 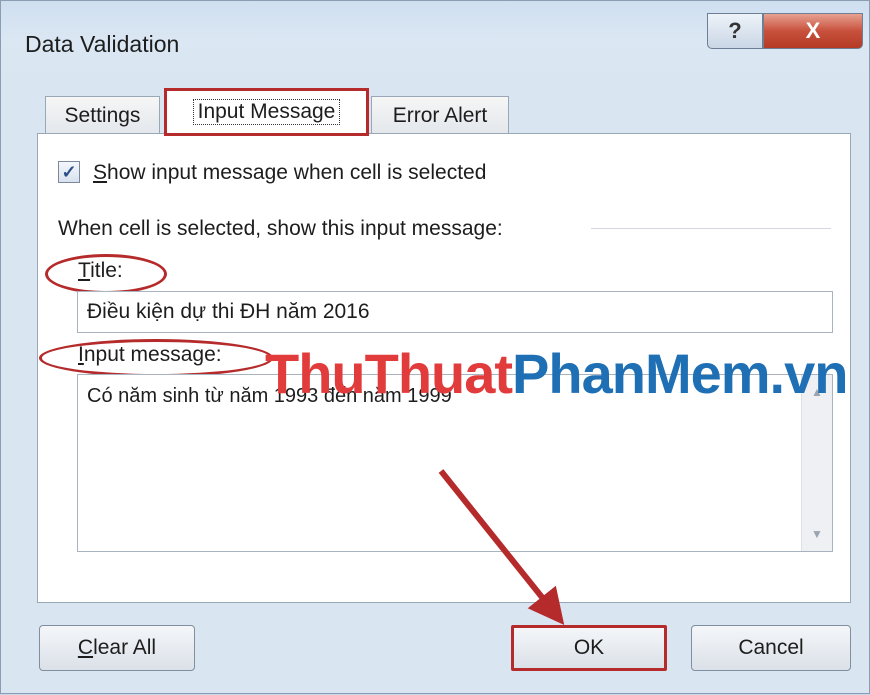 What do you see at coordinates (389, 373) in the screenshot?
I see `watermark-part1: ThuThuat` at bounding box center [389, 373].